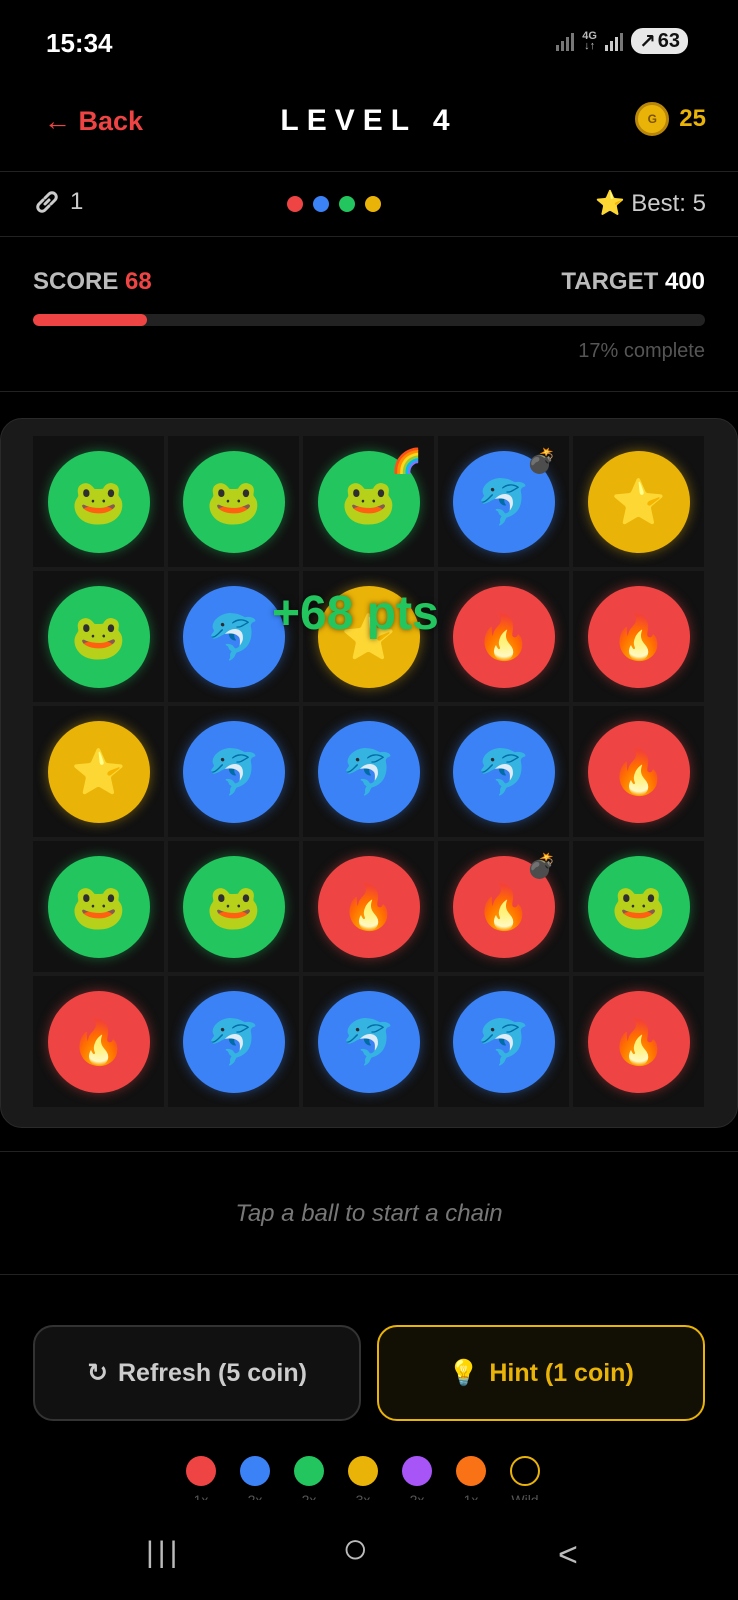 This screenshot has width=738, height=1600. Describe the element at coordinates (541, 1373) in the screenshot. I see `hint-button: 💡 Hint (1 coin)` at that location.